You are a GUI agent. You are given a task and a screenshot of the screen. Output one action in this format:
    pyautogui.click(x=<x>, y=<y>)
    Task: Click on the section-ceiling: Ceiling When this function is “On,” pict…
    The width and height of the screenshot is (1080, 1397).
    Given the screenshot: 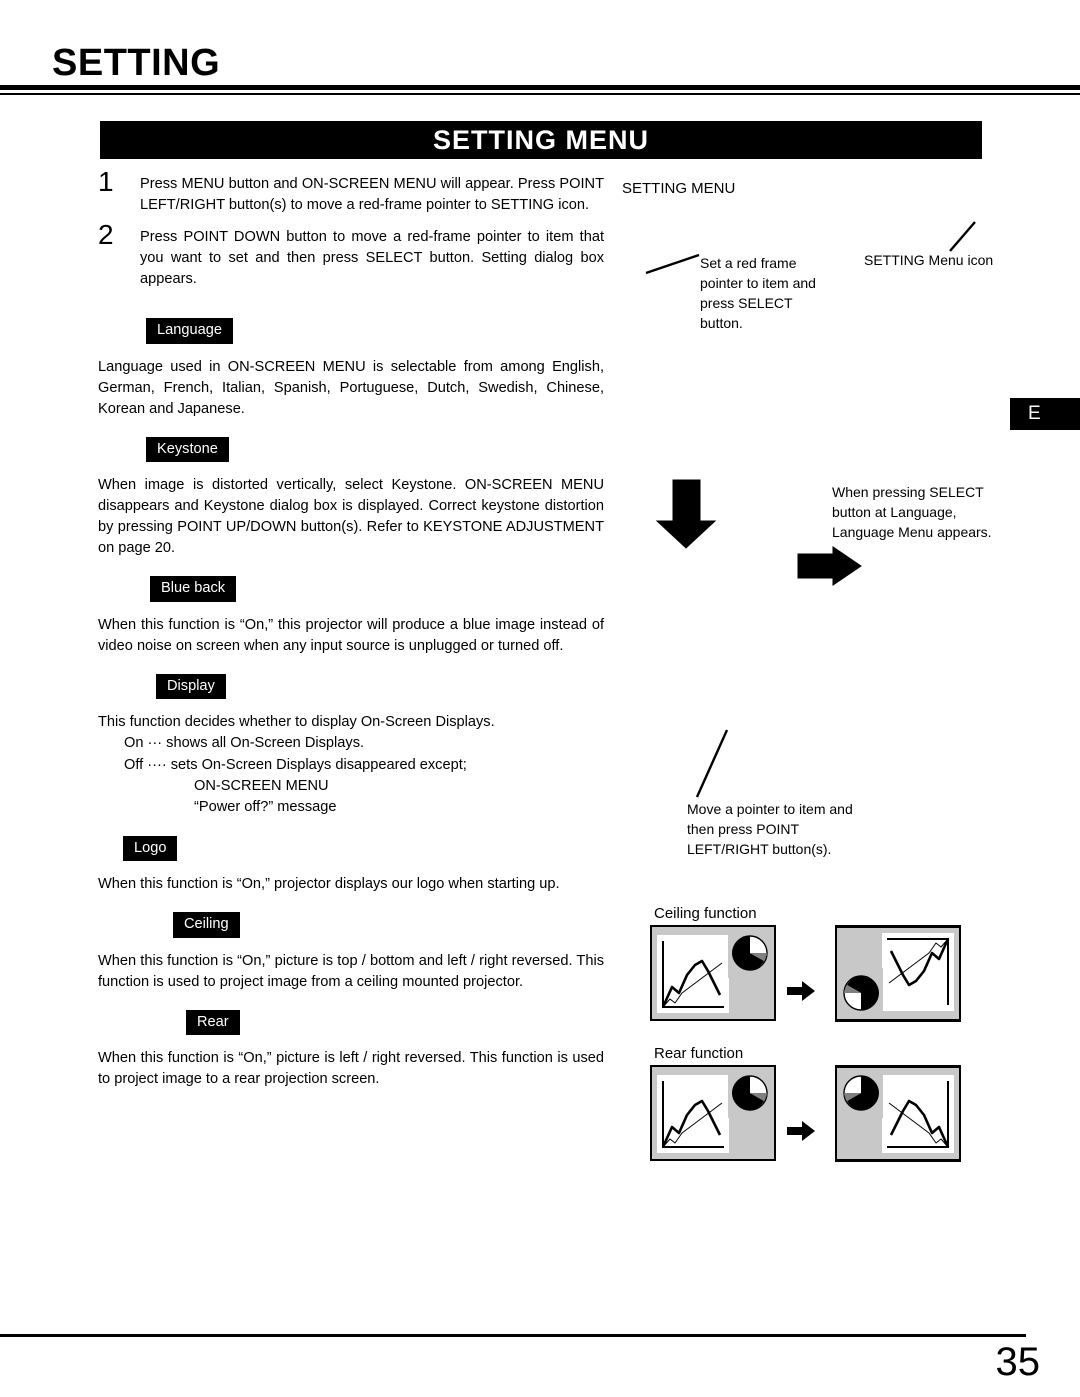 What is the action you would take?
    pyautogui.click(x=351, y=944)
    